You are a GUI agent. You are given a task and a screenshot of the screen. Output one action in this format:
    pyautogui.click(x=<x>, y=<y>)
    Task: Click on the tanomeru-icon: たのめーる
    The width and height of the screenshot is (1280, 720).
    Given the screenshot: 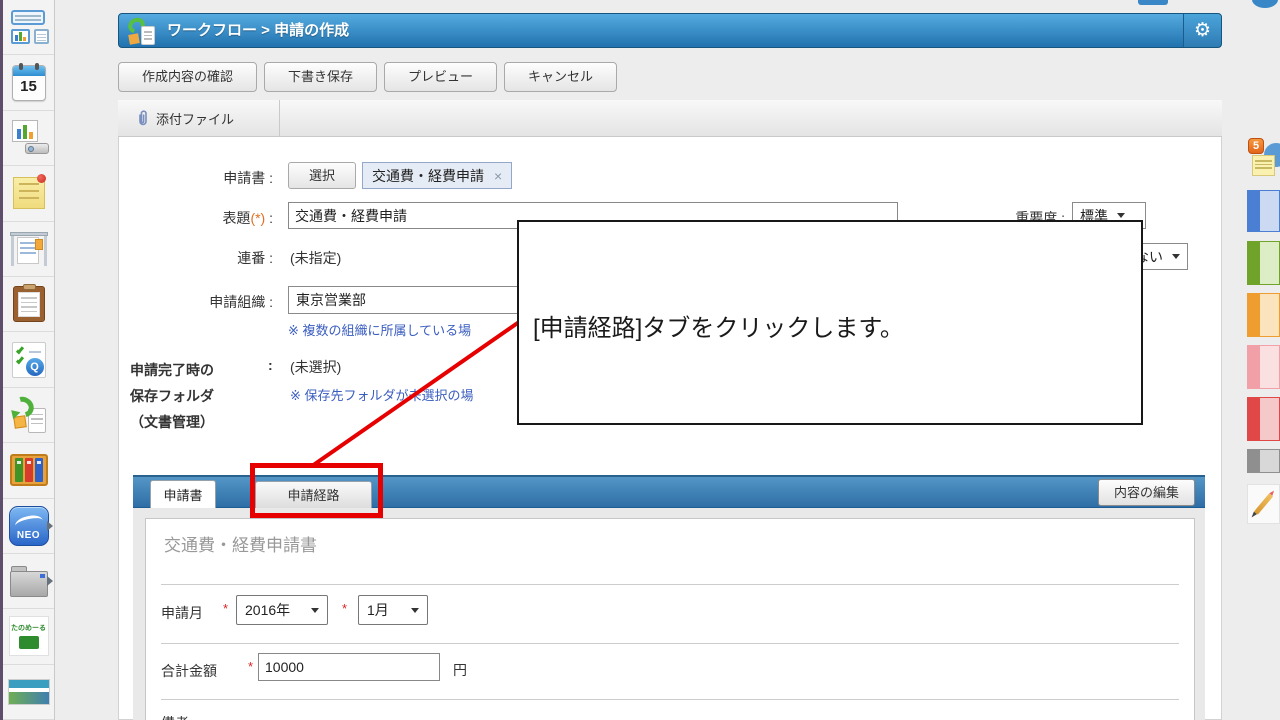 What is the action you would take?
    pyautogui.click(x=28, y=636)
    